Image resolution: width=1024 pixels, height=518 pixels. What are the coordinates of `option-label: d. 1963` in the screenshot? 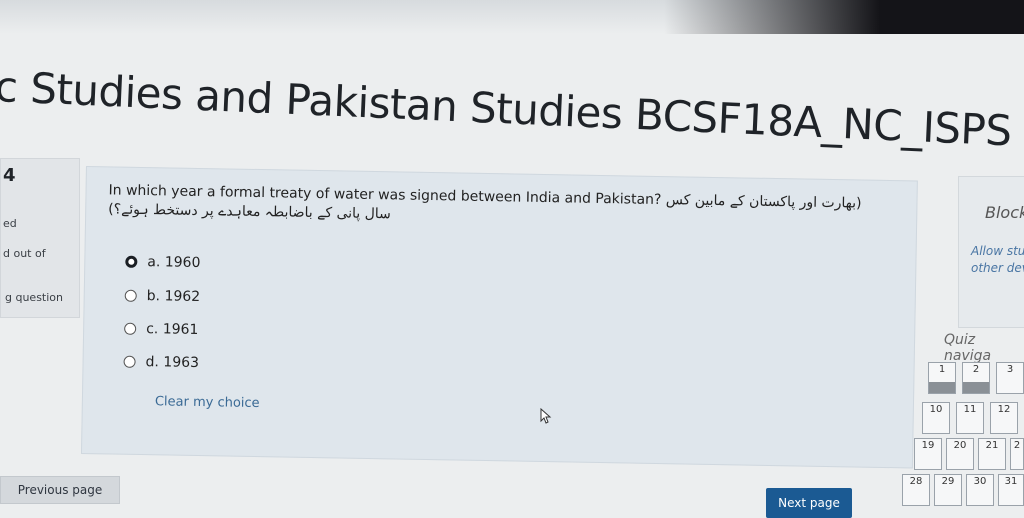 It's located at (172, 363).